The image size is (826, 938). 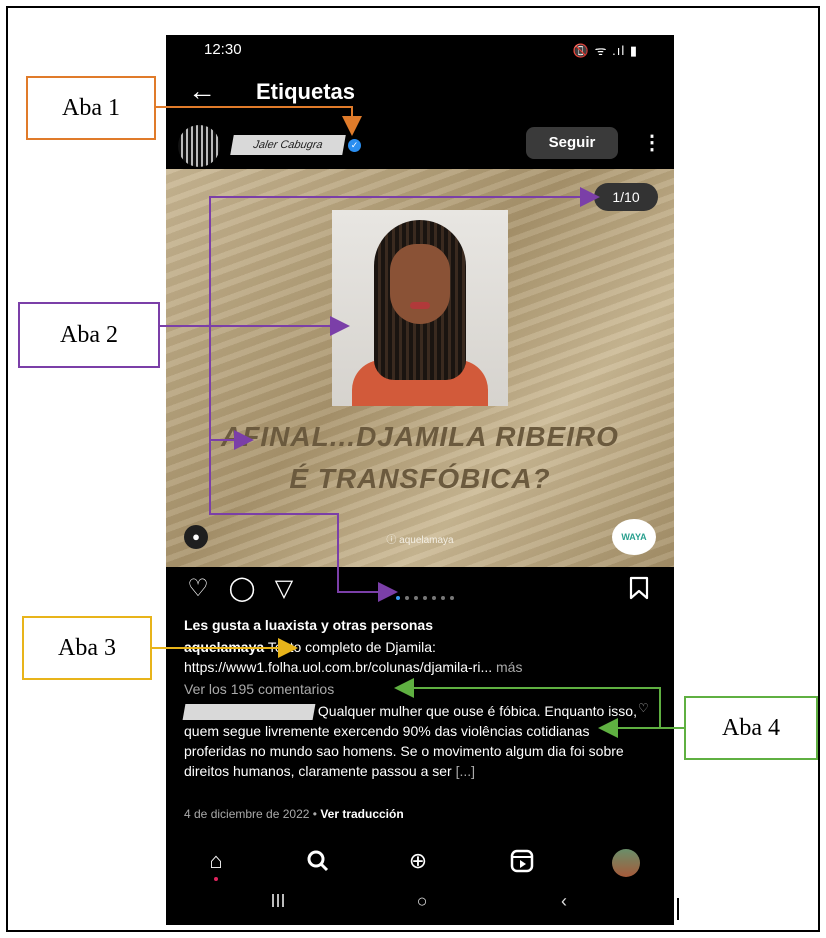 What do you see at coordinates (303, 551) in the screenshot?
I see `arrow-aba2-dots` at bounding box center [303, 551].